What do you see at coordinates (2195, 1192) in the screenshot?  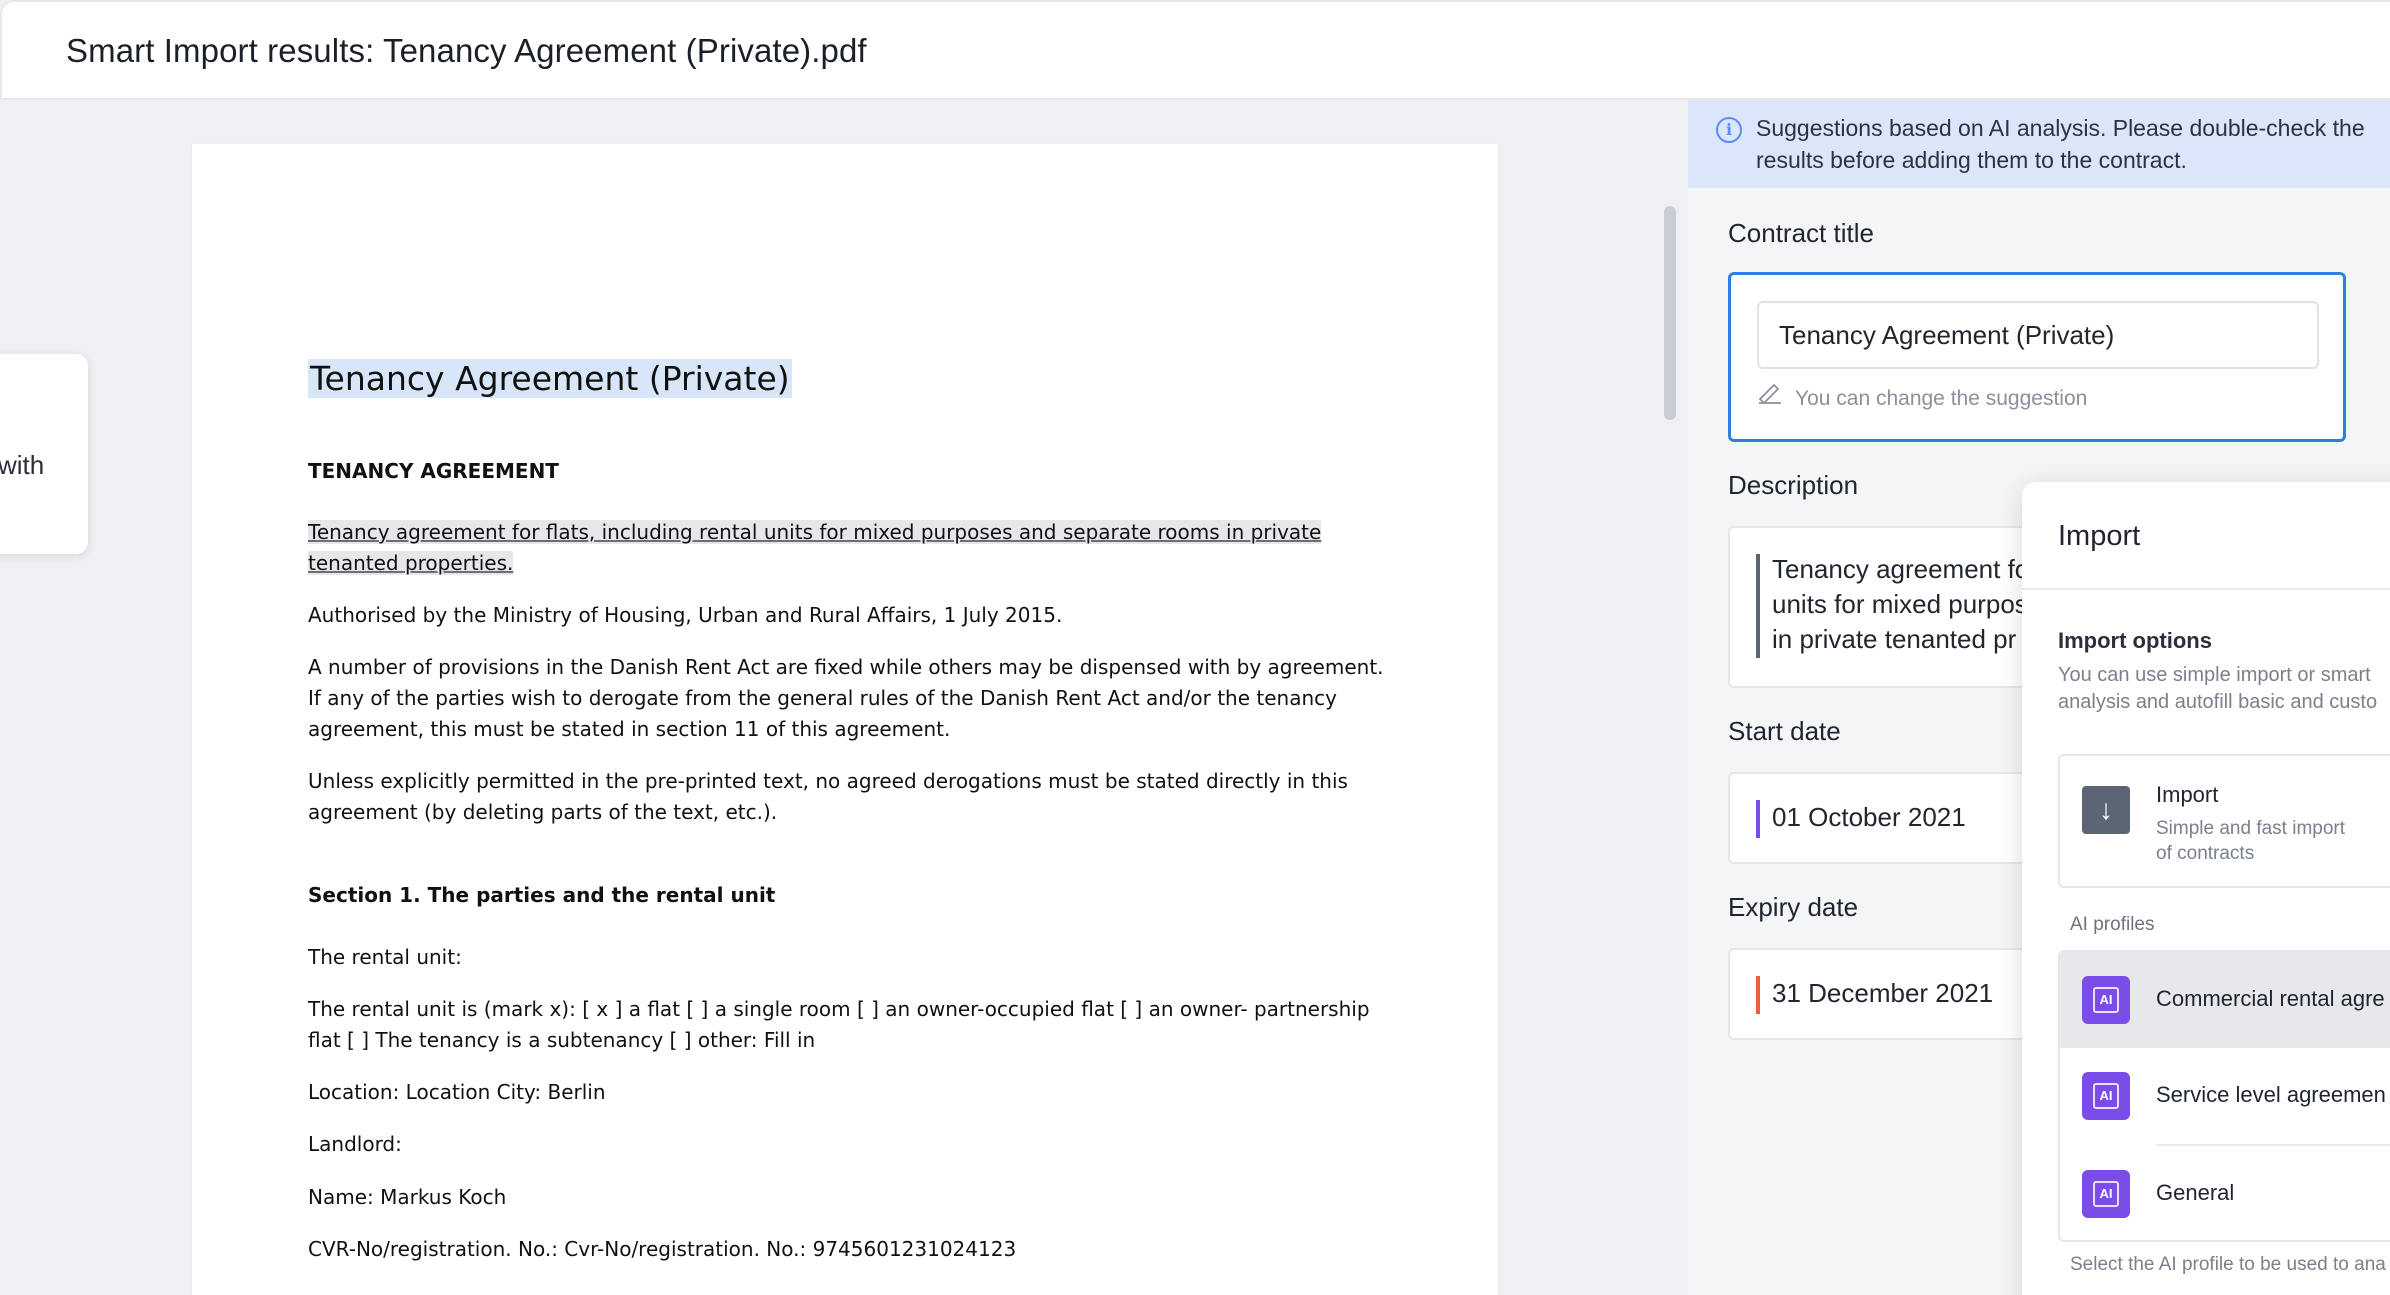 I see `ai-profile-name: General` at bounding box center [2195, 1192].